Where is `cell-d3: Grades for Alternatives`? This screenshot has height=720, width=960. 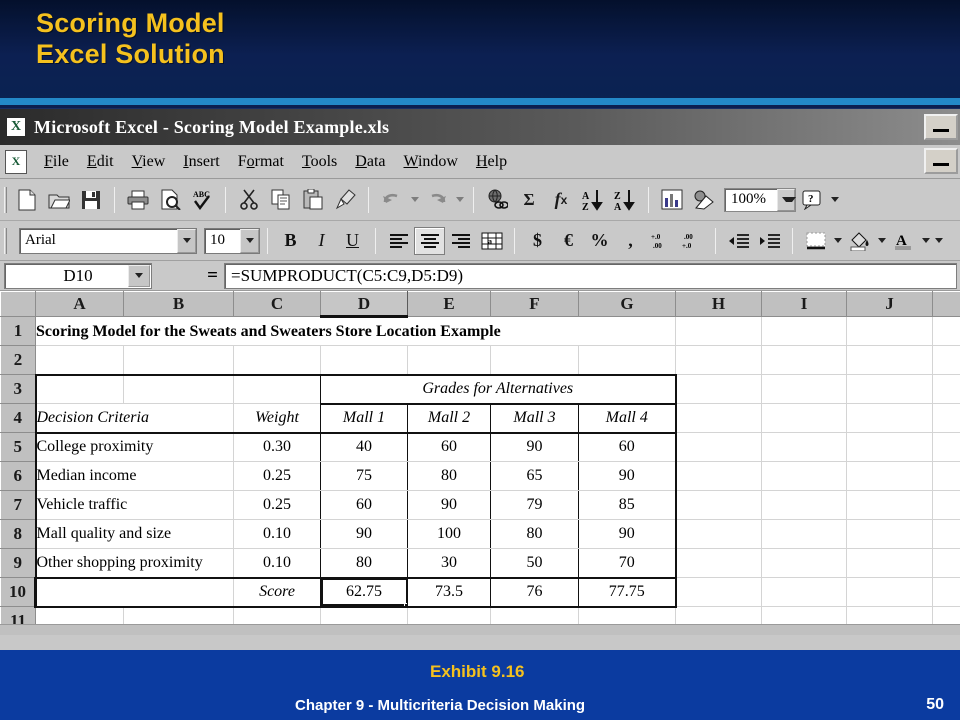 cell-d3: Grades for Alternatives is located at coordinates (498, 389).